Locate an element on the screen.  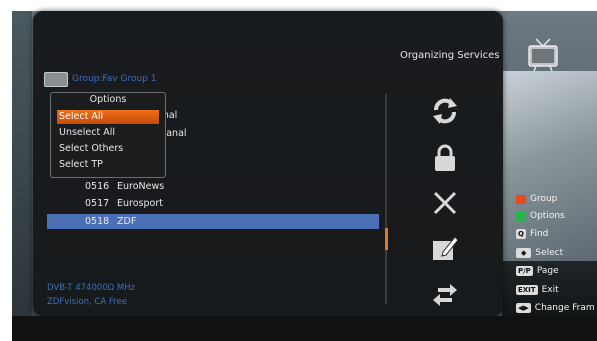
legend-change-frame: ◀▶ Change Fram is located at coordinates (555, 308).